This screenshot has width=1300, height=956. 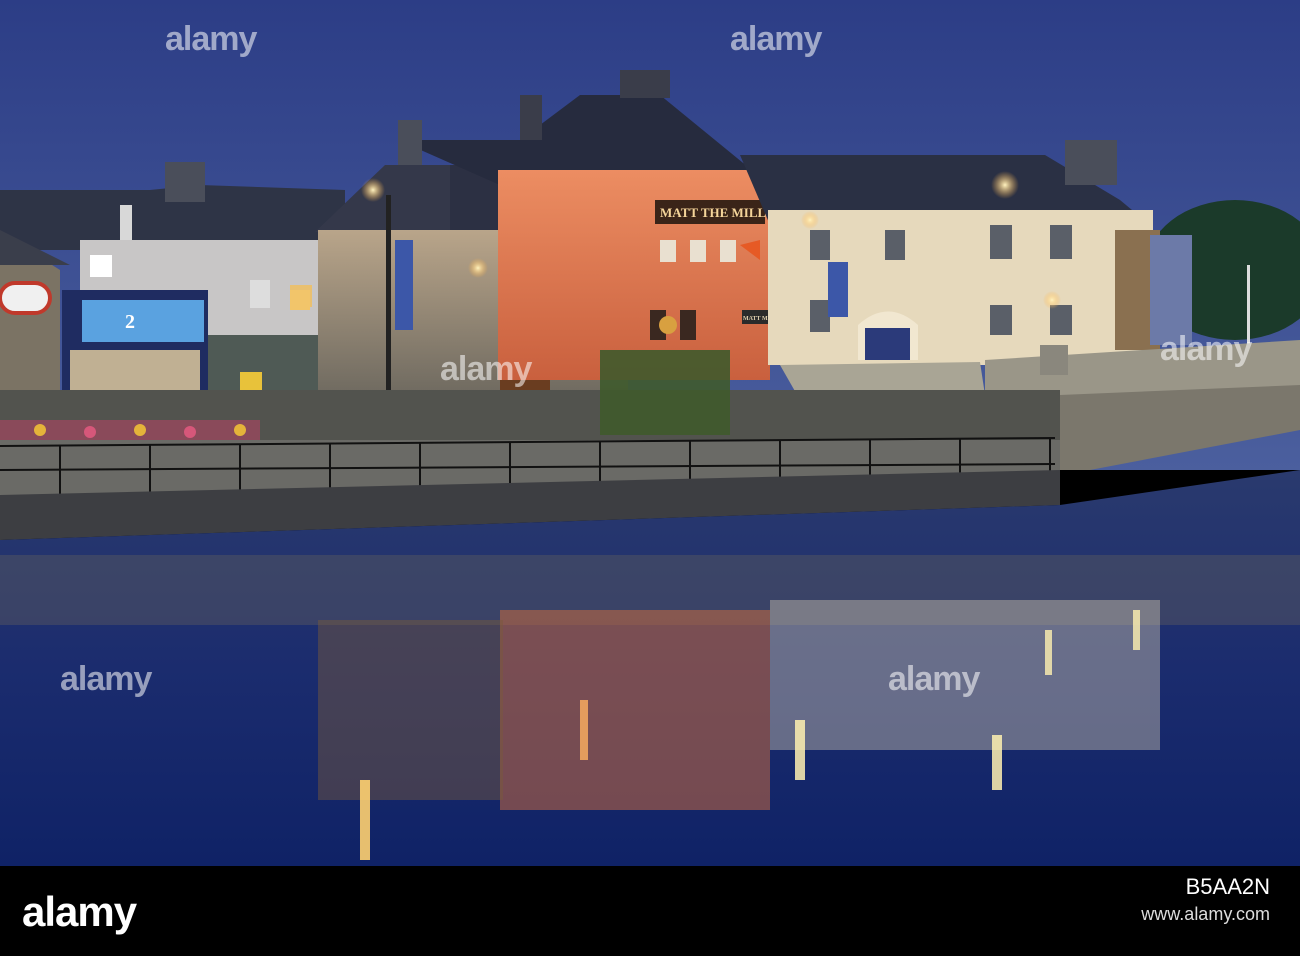 I want to click on shop-window, so click(x=135, y=371).